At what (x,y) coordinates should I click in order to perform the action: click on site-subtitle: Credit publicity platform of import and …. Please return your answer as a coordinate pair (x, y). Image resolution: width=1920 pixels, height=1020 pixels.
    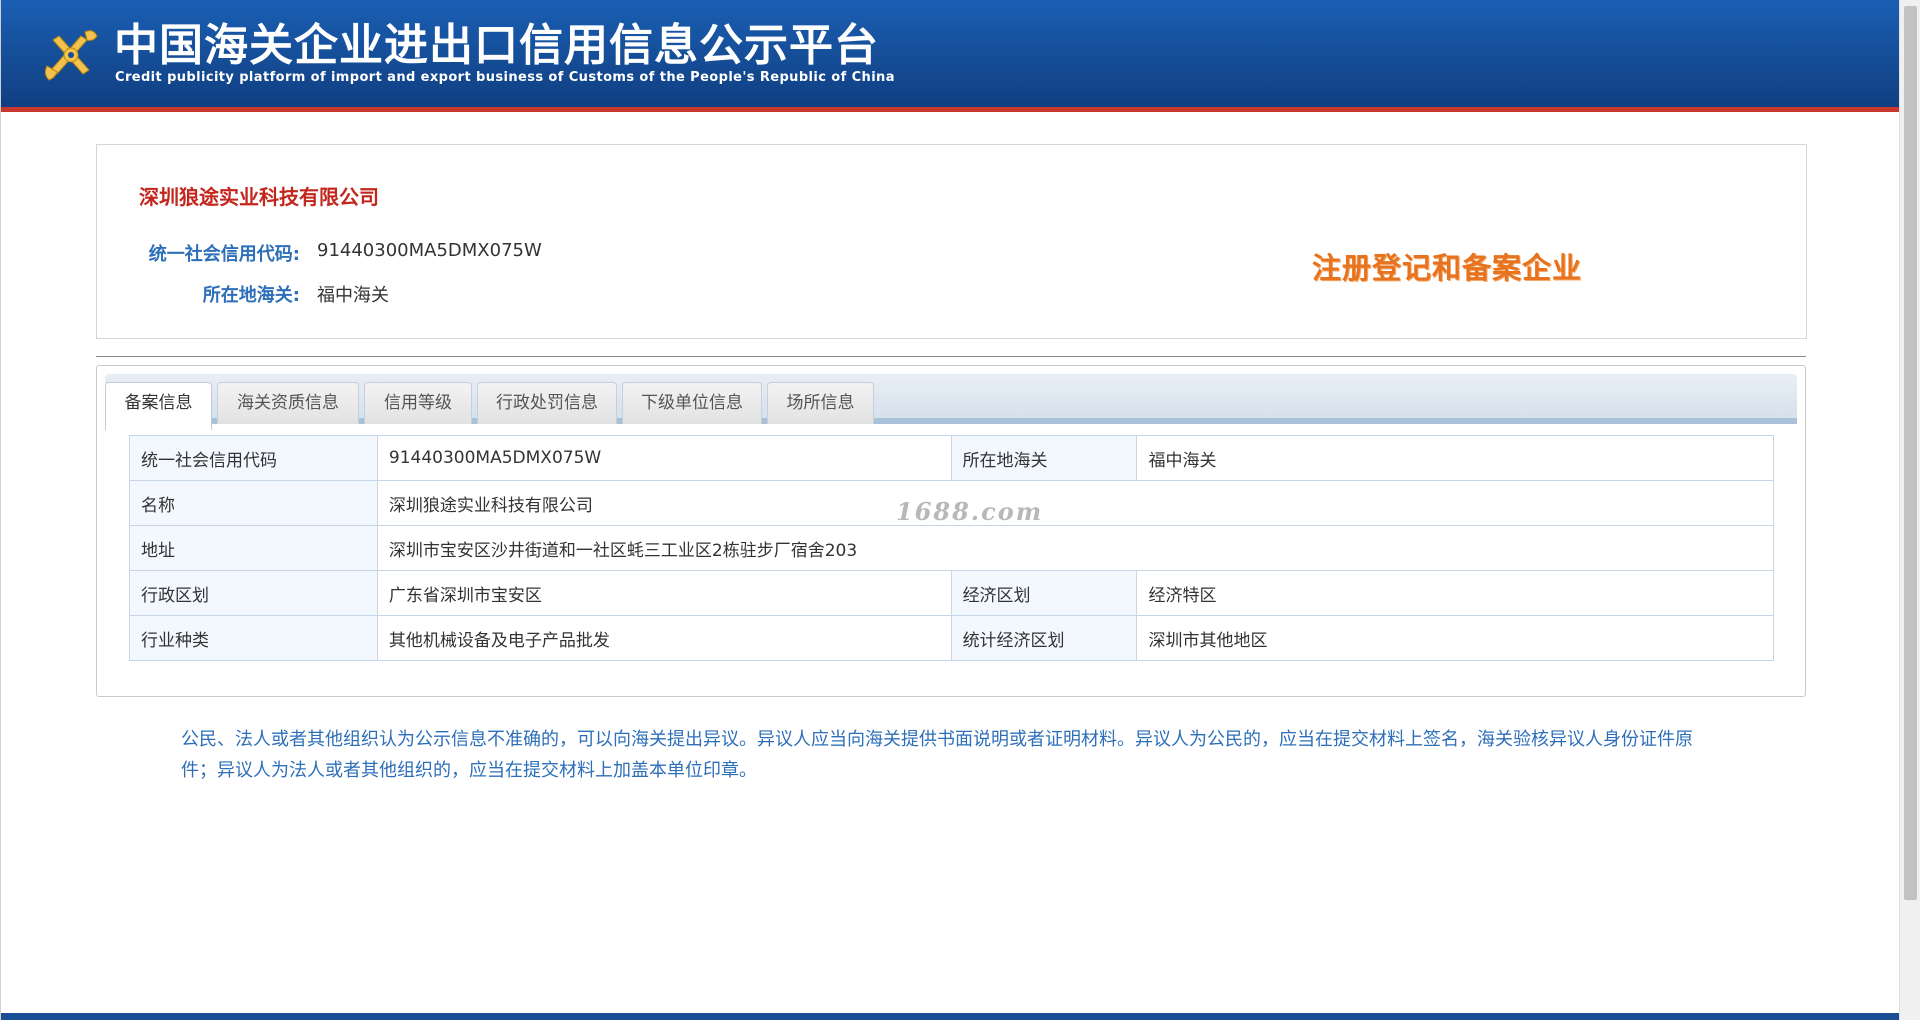
    Looking at the image, I should click on (505, 77).